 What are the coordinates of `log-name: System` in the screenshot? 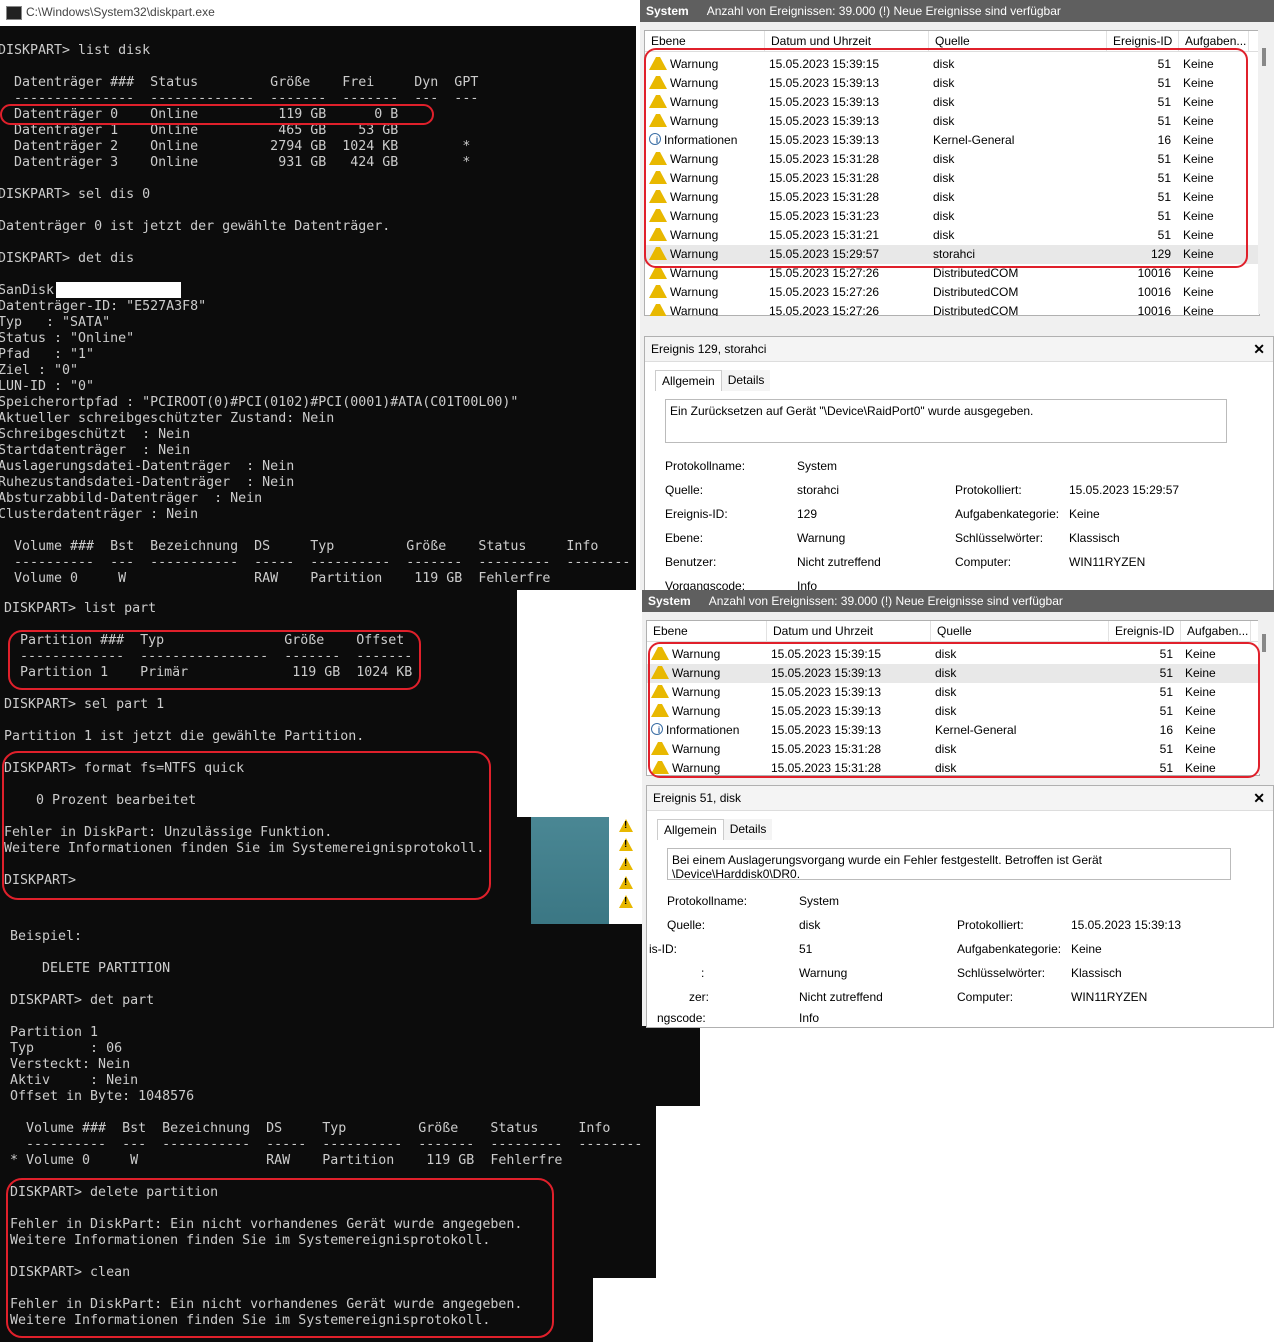 It's located at (669, 601).